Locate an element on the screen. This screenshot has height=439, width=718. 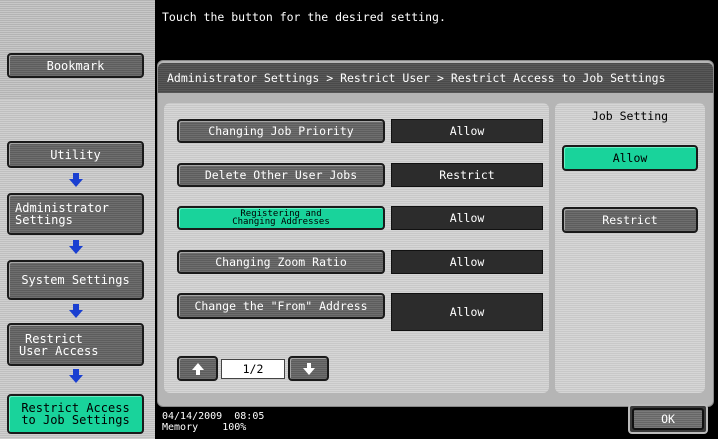
sidebar-item-label: to Job Settings is located at coordinates (75, 420).